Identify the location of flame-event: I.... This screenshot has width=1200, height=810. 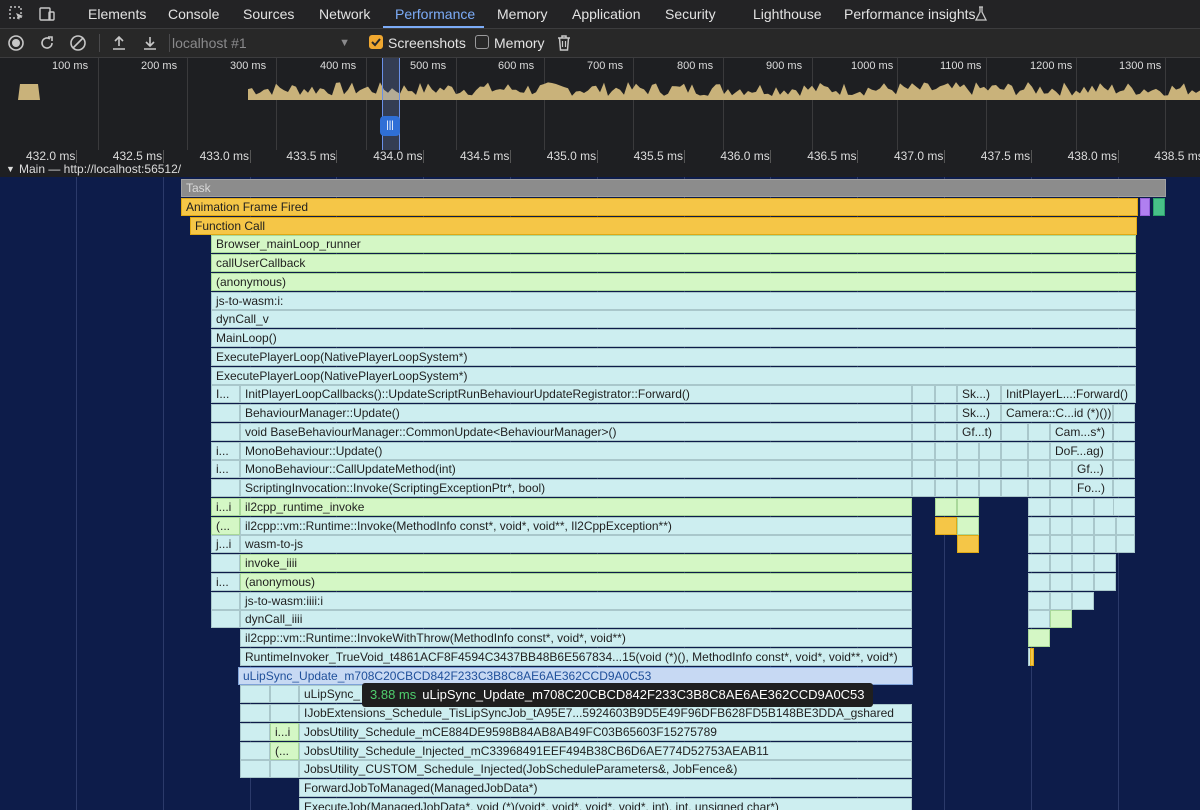
(225, 394).